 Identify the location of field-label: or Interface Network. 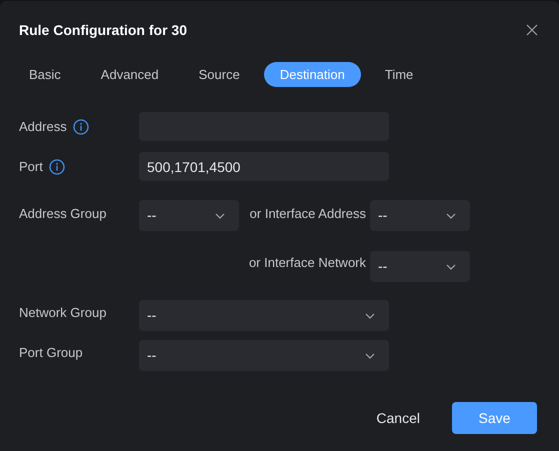
(307, 263).